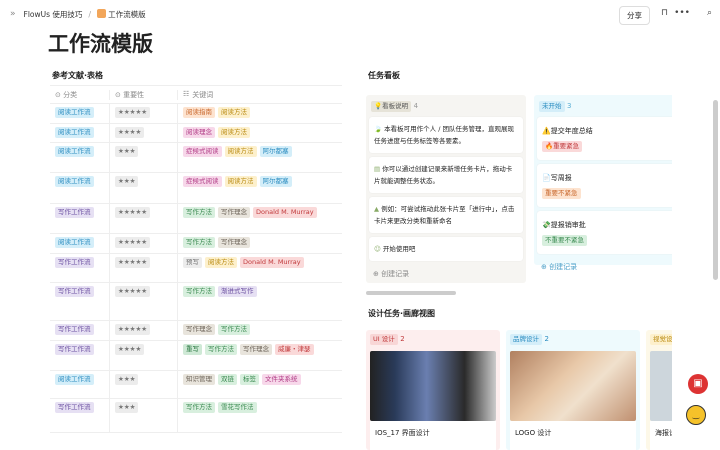  What do you see at coordinates (260, 243) in the screenshot?
I see `cell-keywords: 写作方法 写作理念` at bounding box center [260, 243].